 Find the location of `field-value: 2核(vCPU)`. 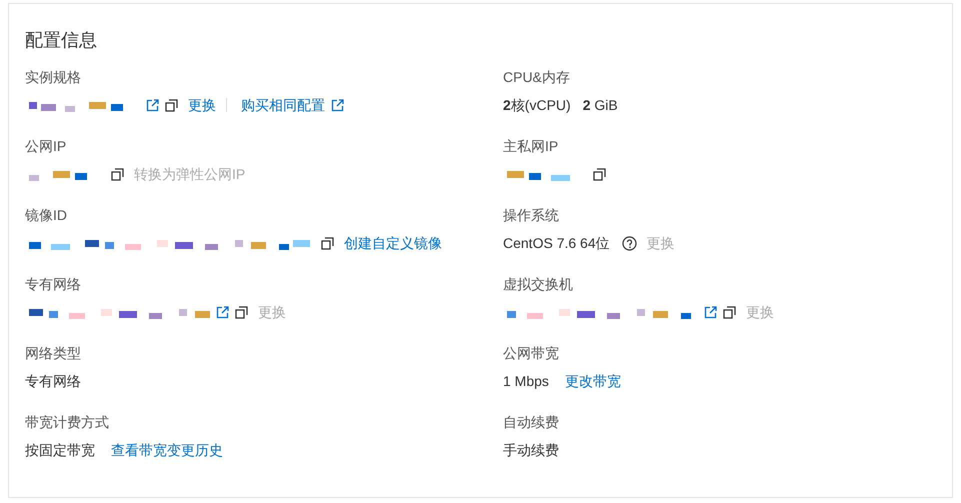

field-value: 2核(vCPU) is located at coordinates (537, 105).